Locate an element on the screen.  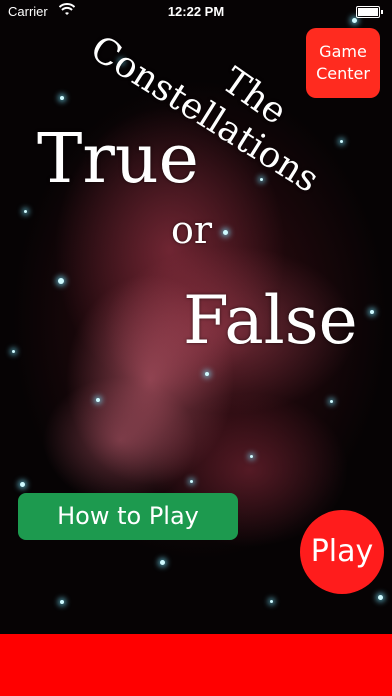
status-bar: Carrier 12:22 PM is located at coordinates (196, 11).